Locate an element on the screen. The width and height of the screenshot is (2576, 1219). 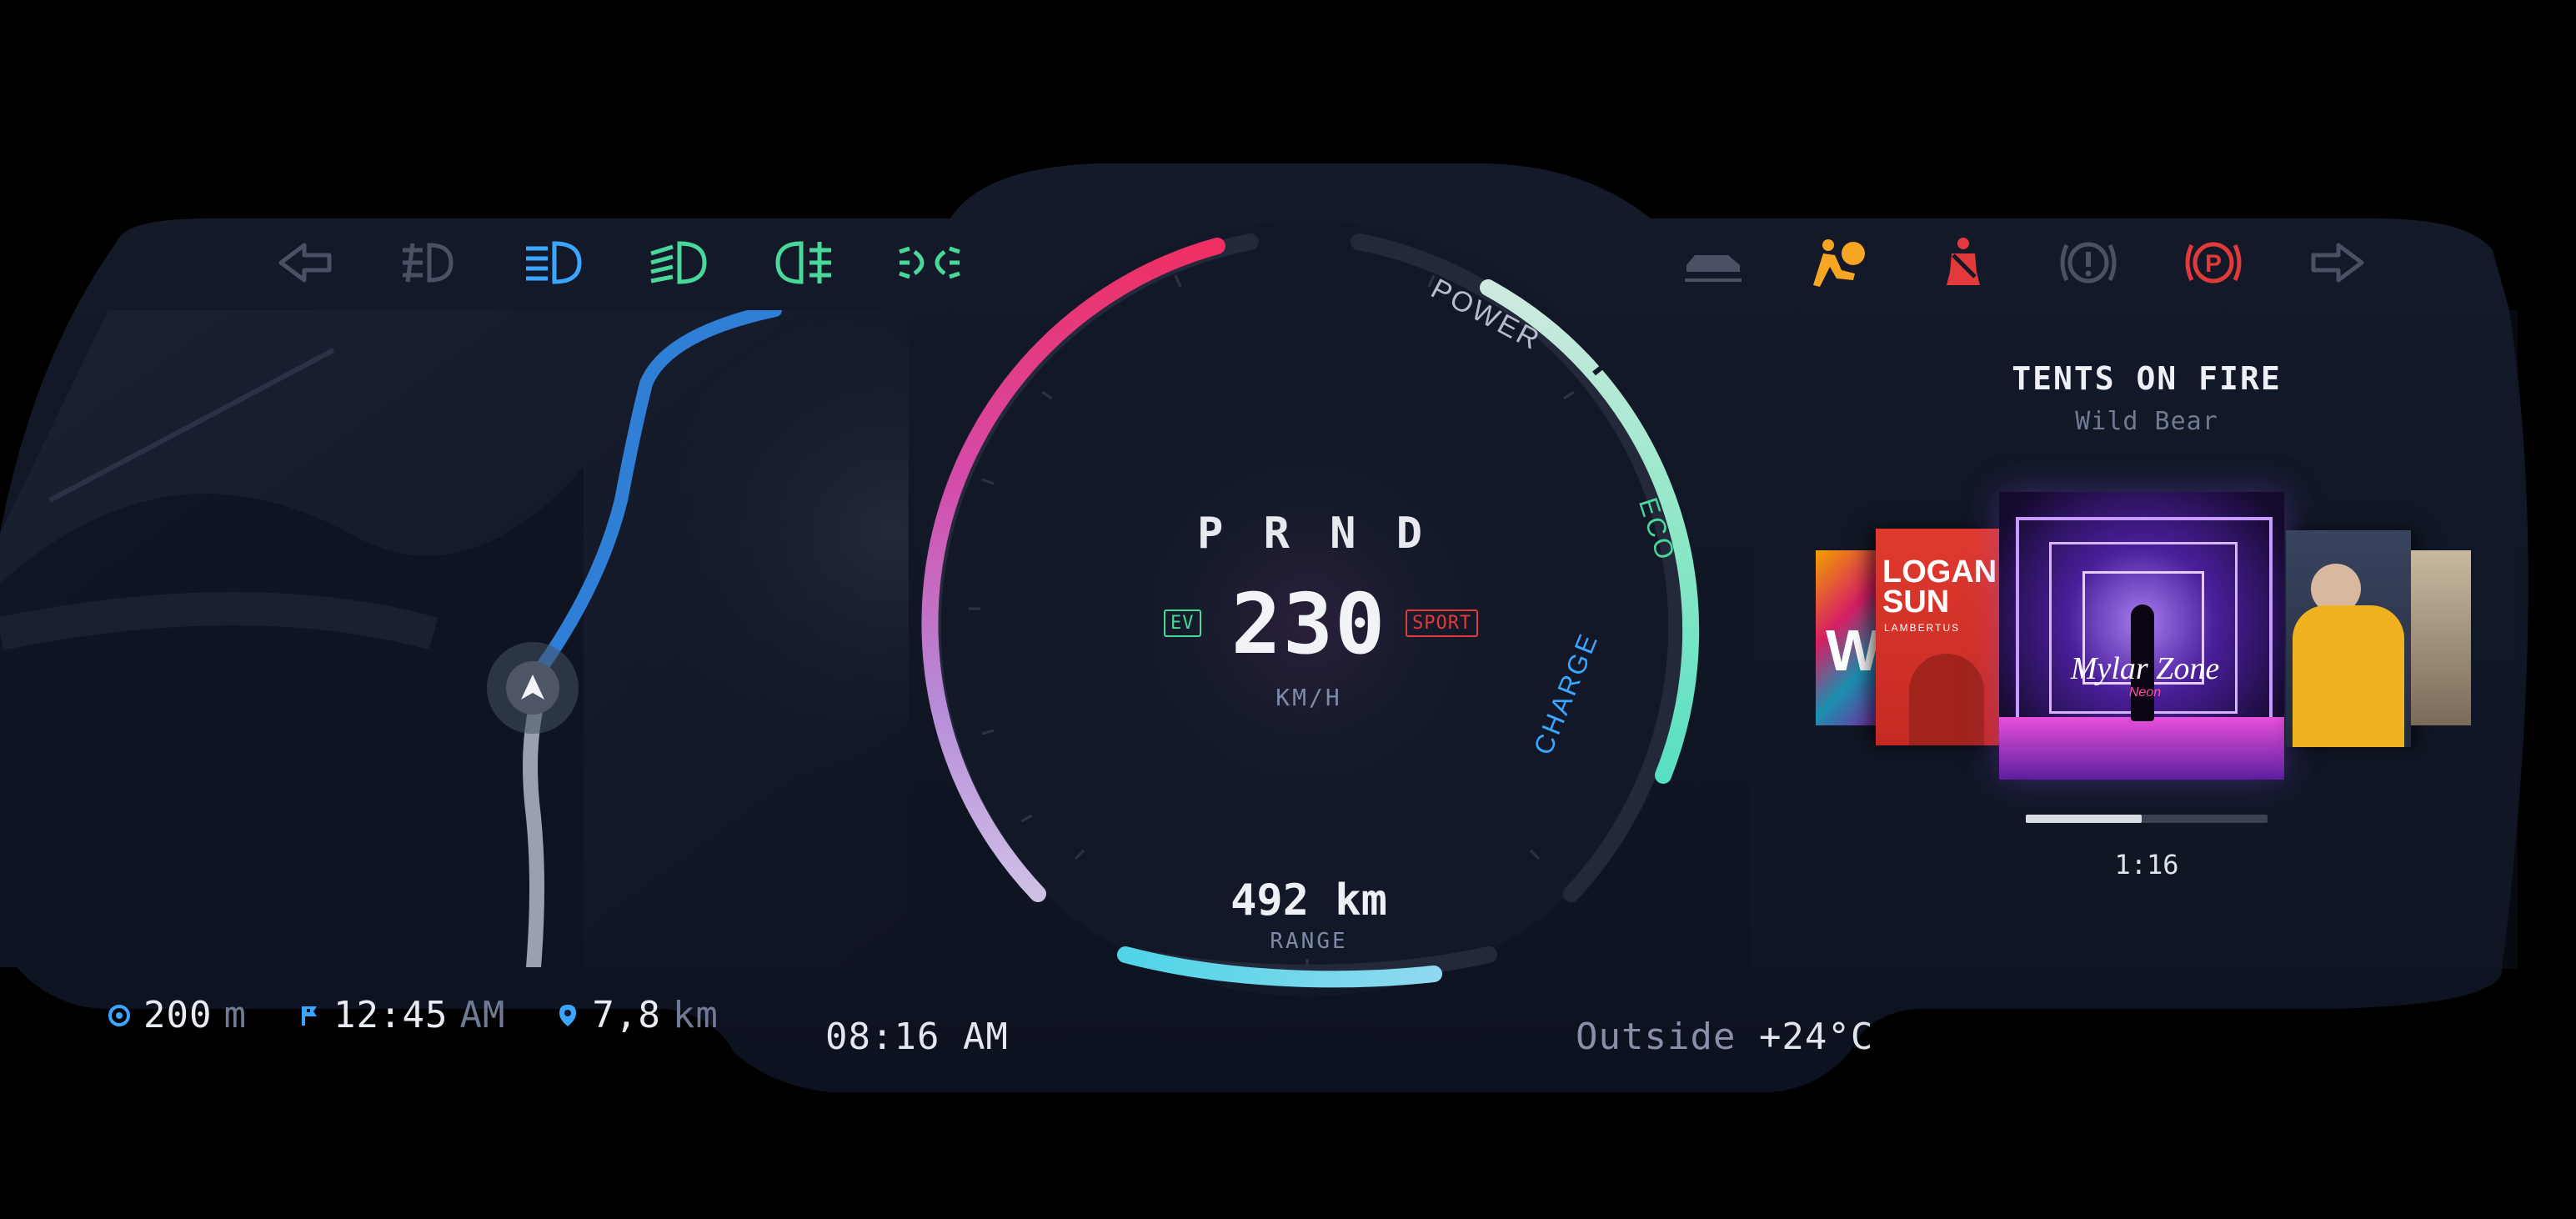
album-cover-right is located at coordinates (2348, 639).